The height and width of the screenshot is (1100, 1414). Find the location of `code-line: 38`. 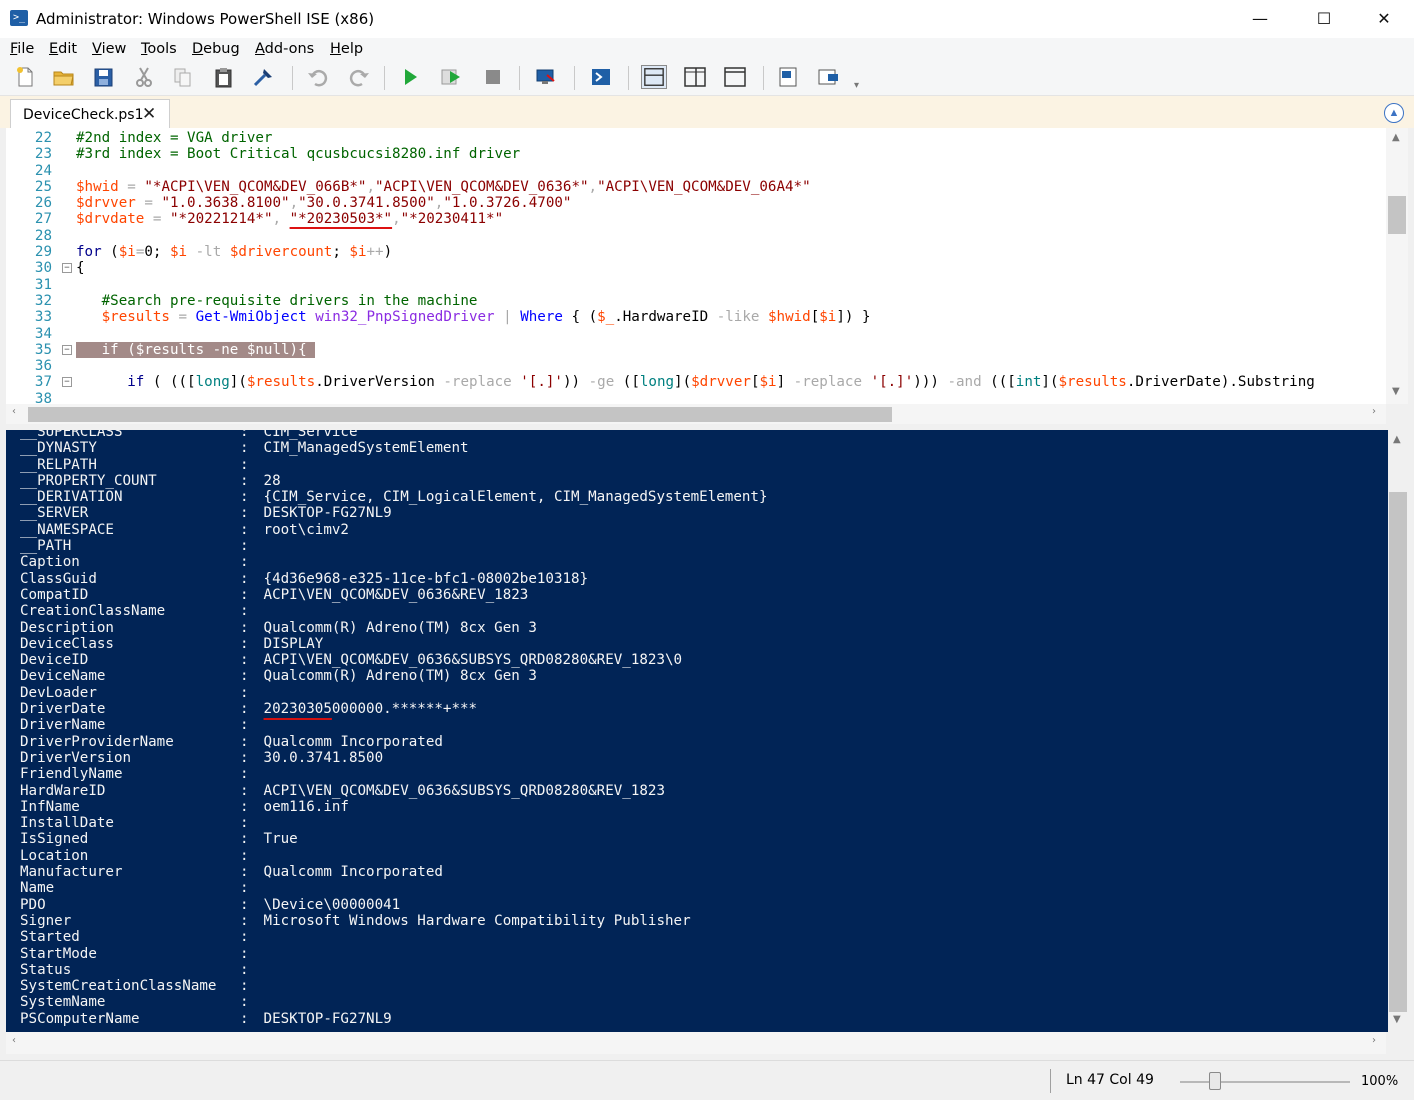

code-line: 38 is located at coordinates (660, 397).